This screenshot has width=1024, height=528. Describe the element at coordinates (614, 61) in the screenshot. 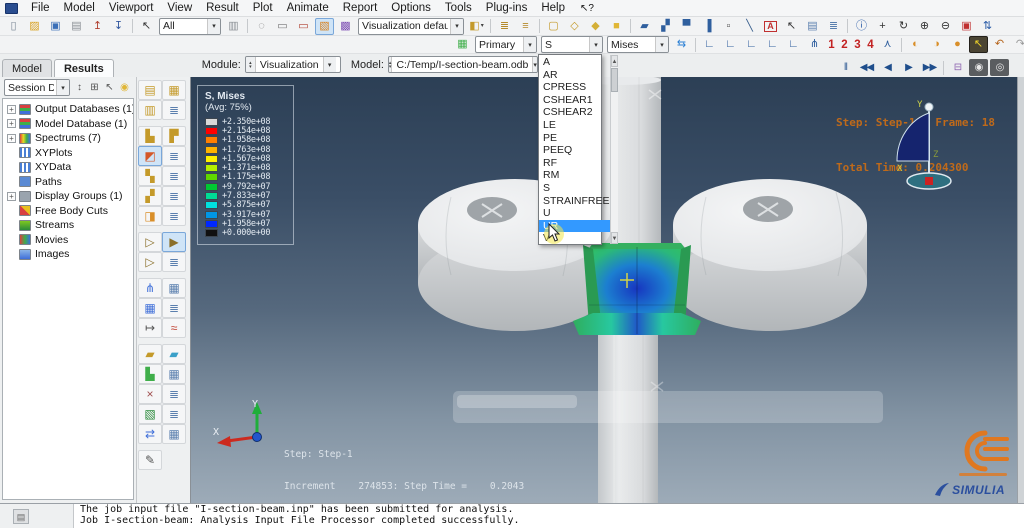

I see `scroll-up-icon: ▲` at that location.